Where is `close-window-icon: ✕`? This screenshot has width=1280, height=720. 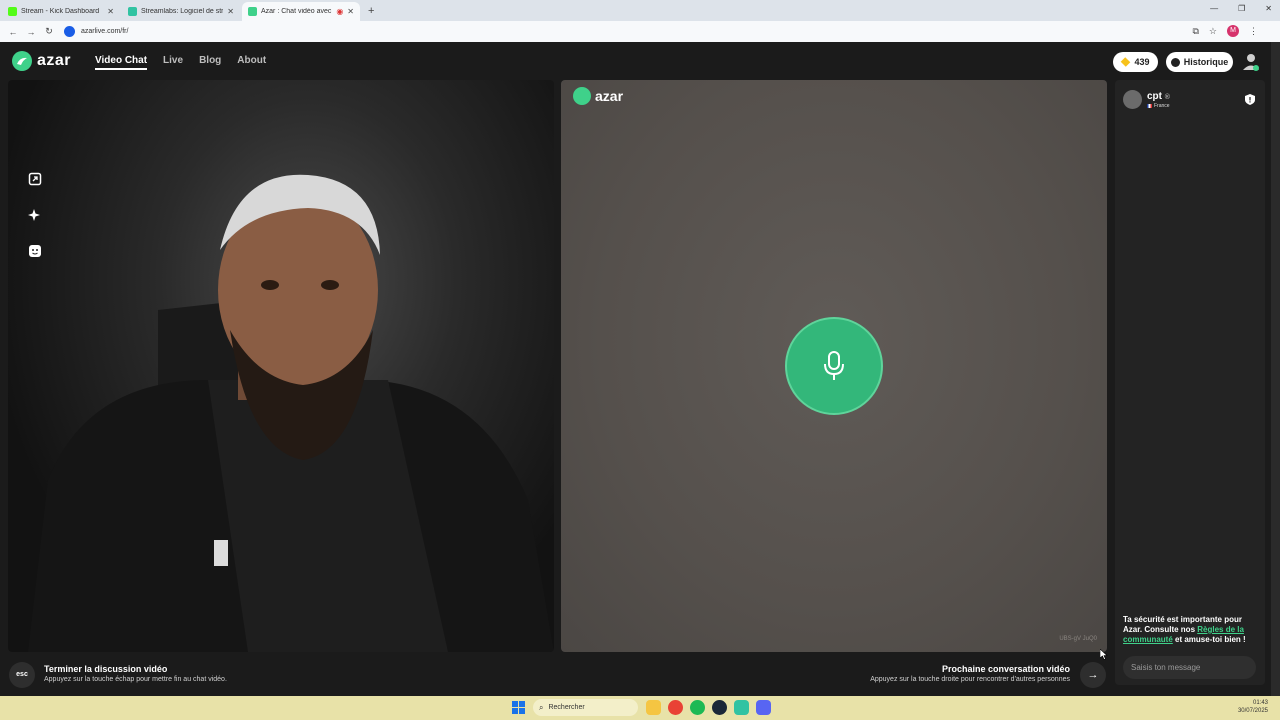 close-window-icon: ✕ is located at coordinates (1268, 8).